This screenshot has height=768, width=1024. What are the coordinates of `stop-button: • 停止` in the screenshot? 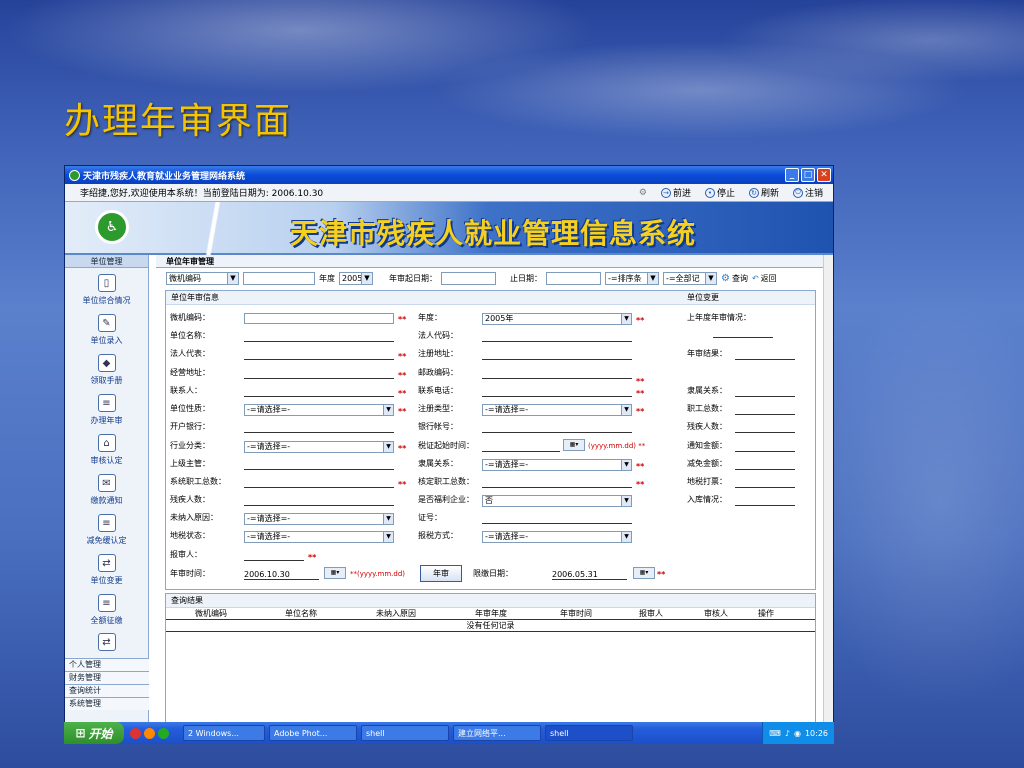 It's located at (719, 192).